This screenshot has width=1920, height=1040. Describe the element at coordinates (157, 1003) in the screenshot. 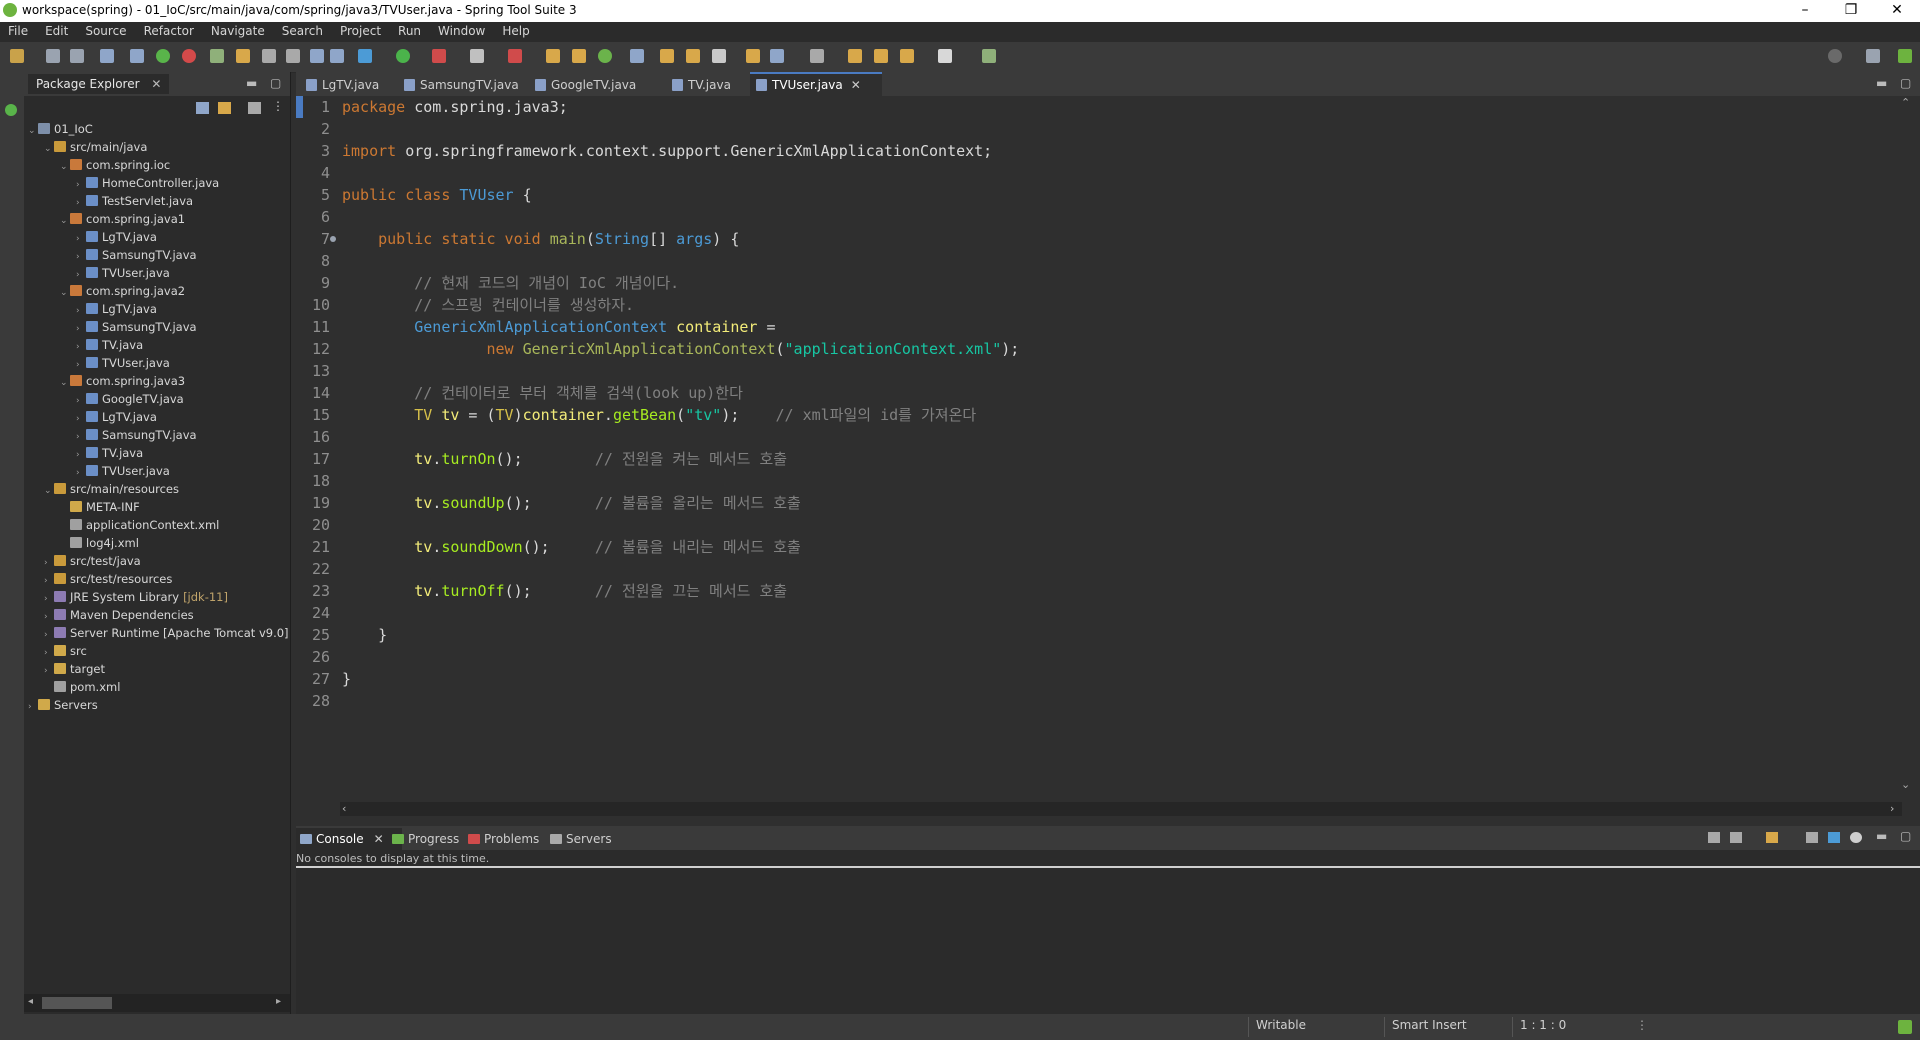

I see `explorer-hscrollbar: ◂ ▸` at that location.